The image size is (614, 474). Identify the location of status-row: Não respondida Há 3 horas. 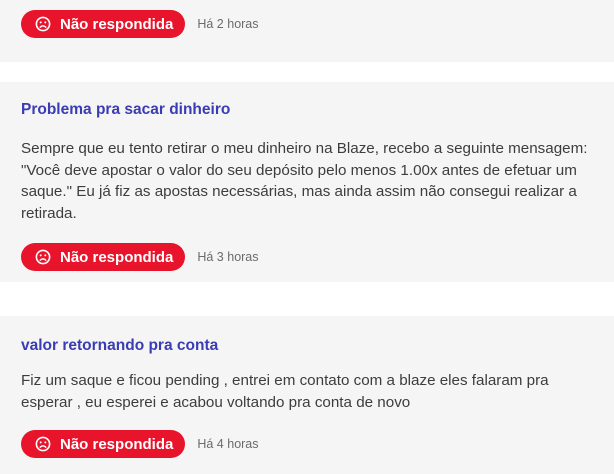
(140, 257).